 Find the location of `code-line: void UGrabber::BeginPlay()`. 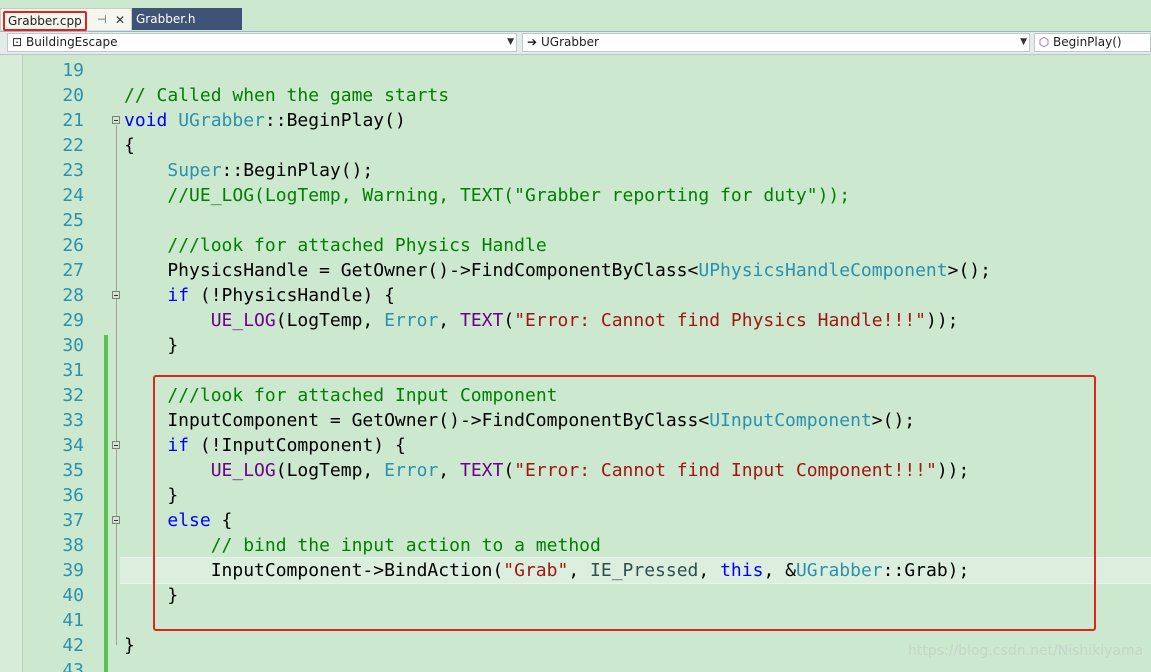

code-line: void UGrabber::BeginPlay() is located at coordinates (265, 120).